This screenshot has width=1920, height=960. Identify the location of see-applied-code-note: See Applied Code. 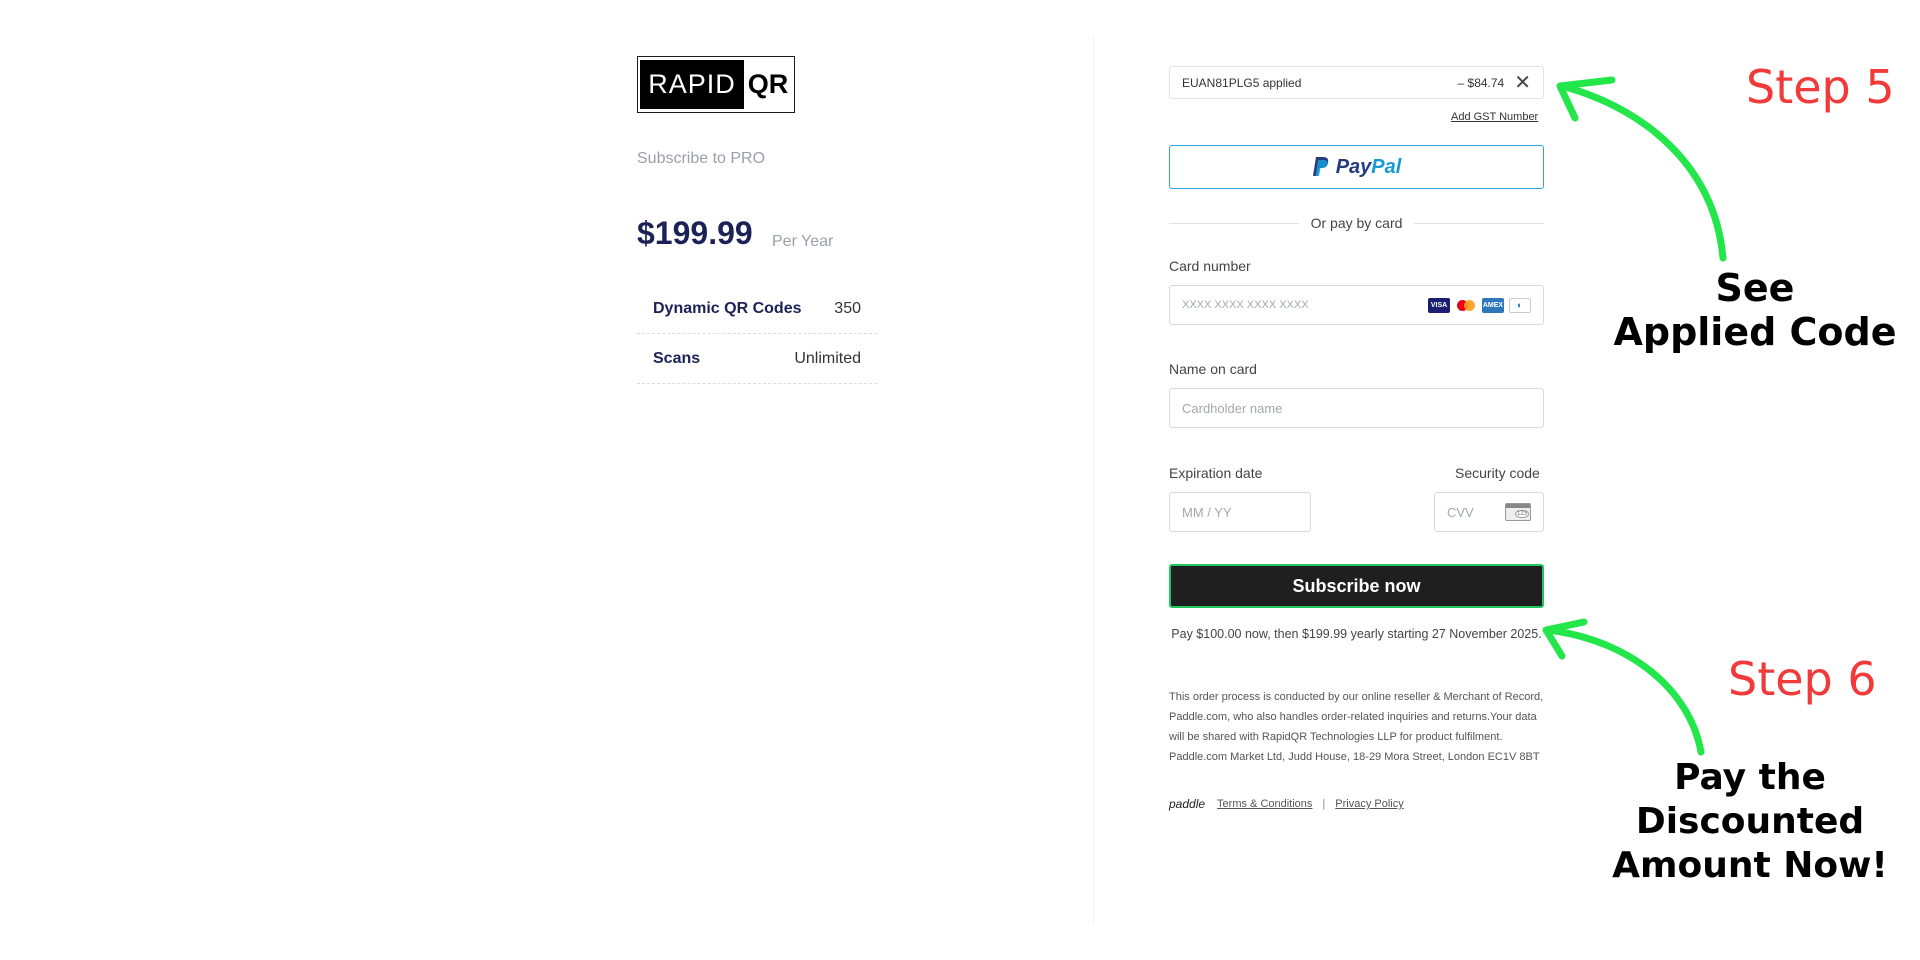
(1755, 310).